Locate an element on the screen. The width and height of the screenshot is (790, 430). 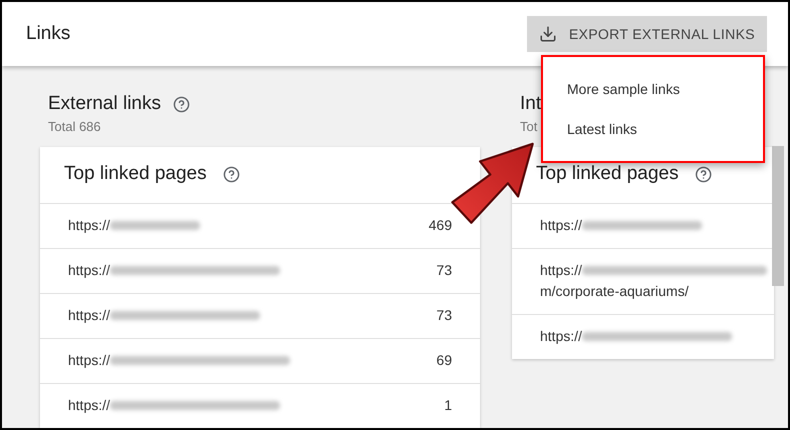
scrollbar is located at coordinates (778, 216).